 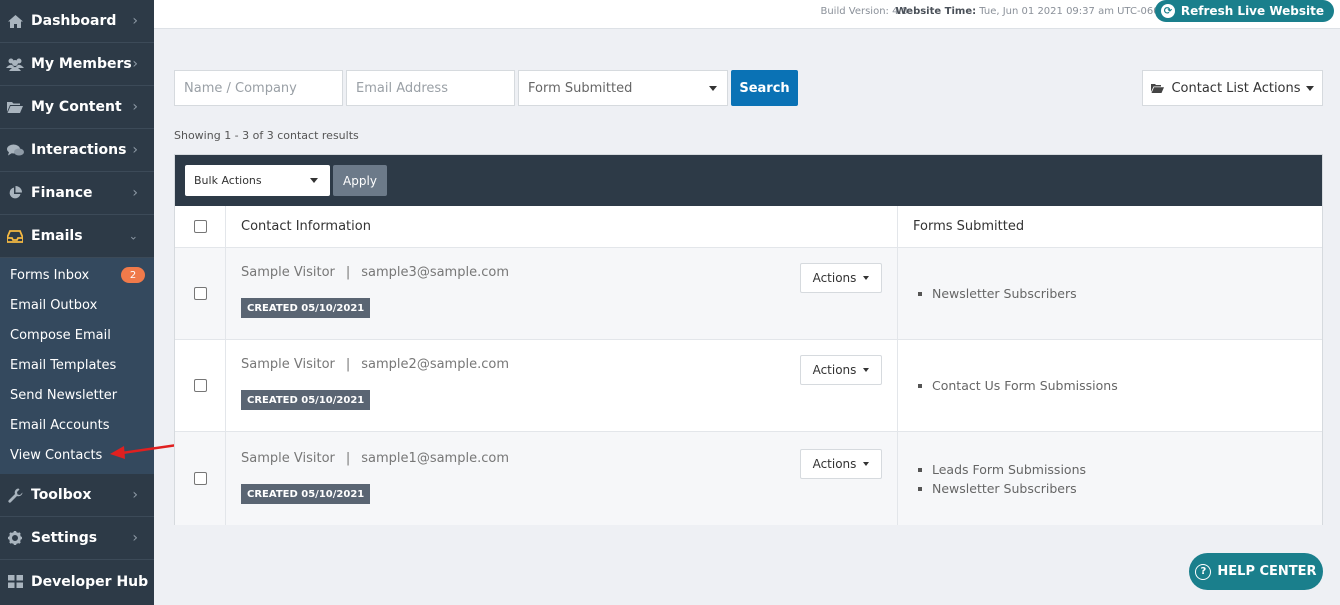 What do you see at coordinates (402, 88) in the screenshot?
I see `email-address-placeholder: Email Address` at bounding box center [402, 88].